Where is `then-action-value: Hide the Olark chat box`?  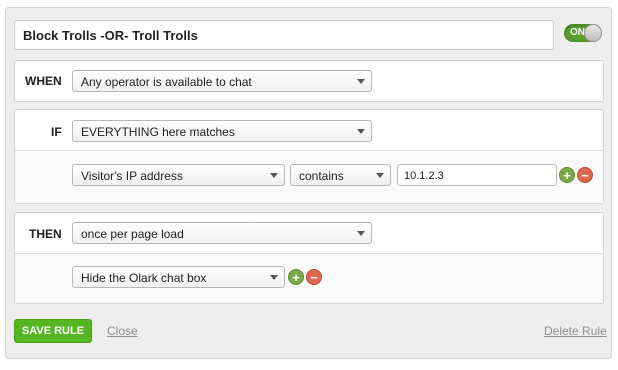 then-action-value: Hide the Olark chat box is located at coordinates (144, 278).